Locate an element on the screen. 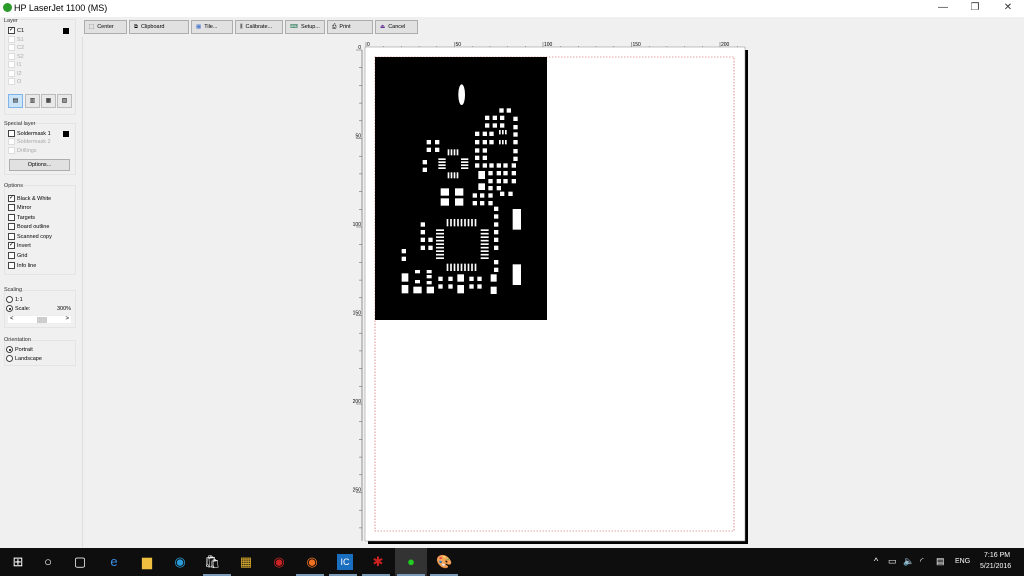 Image resolution: width=1024 pixels, height=576 pixels. windows-start-icon: ⊞ is located at coordinates (18, 562).